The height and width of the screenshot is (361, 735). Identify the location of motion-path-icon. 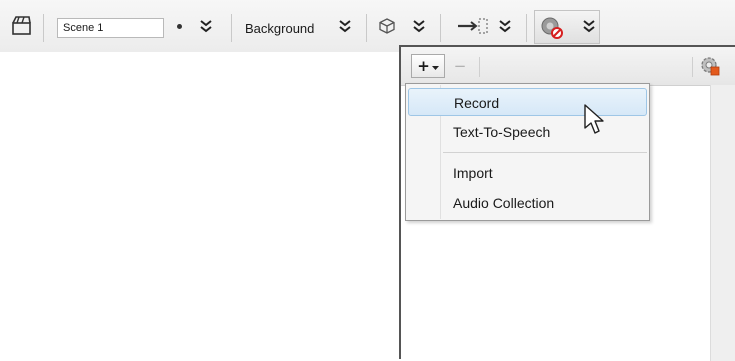
(473, 26).